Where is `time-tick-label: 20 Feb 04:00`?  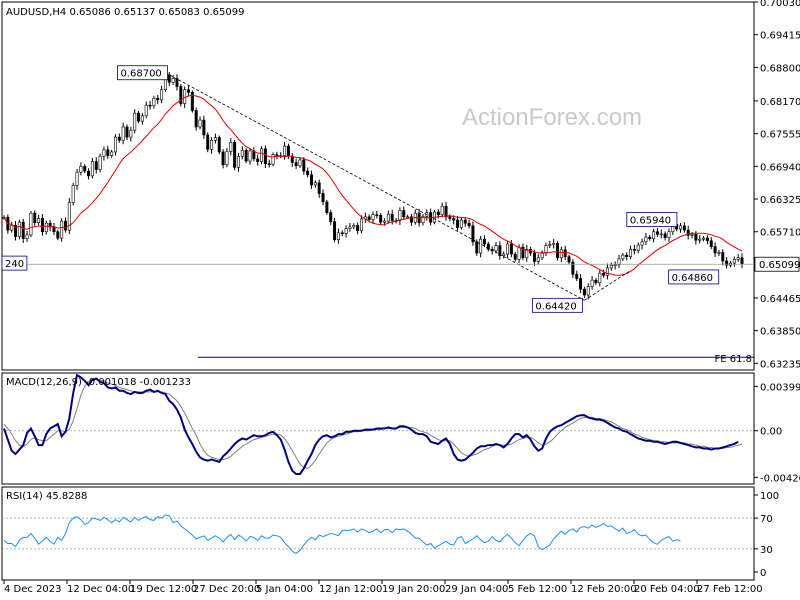
time-tick-label: 20 Feb 04:00 is located at coordinates (667, 589).